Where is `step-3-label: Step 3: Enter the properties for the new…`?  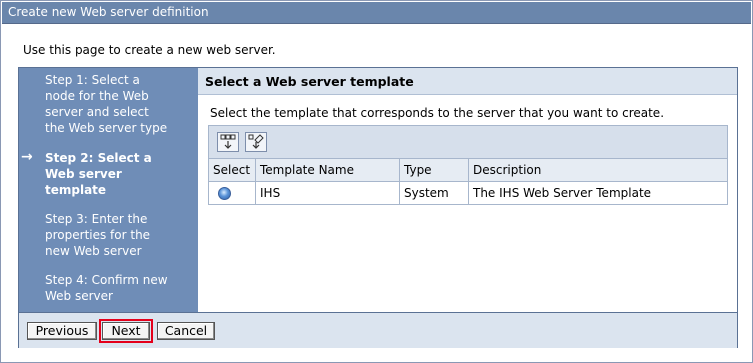
step-3-label: Step 3: Enter the properties for the new… is located at coordinates (98, 235).